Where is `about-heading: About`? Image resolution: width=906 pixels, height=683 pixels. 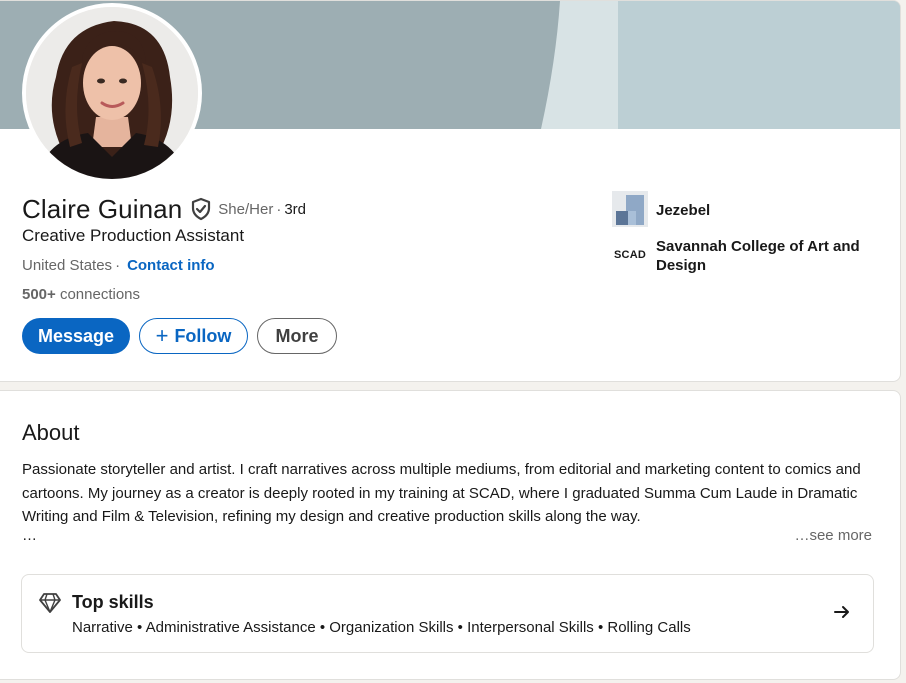 about-heading: About is located at coordinates (51, 432).